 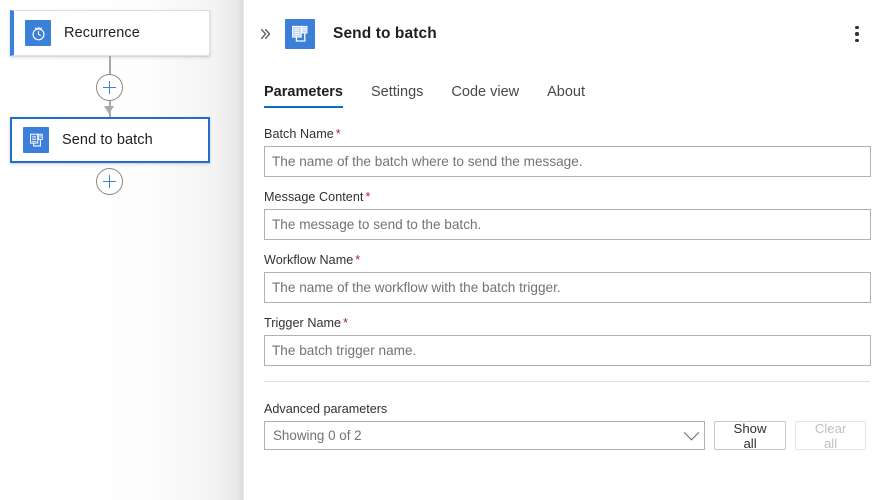 I want to click on field-label: Workflow Name *, so click(x=565, y=260).